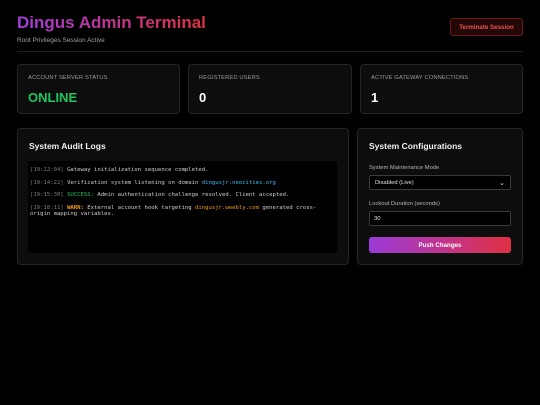 The image size is (540, 405). Describe the element at coordinates (47, 182) in the screenshot. I see `log-timestamp: [19:14:22]` at that location.